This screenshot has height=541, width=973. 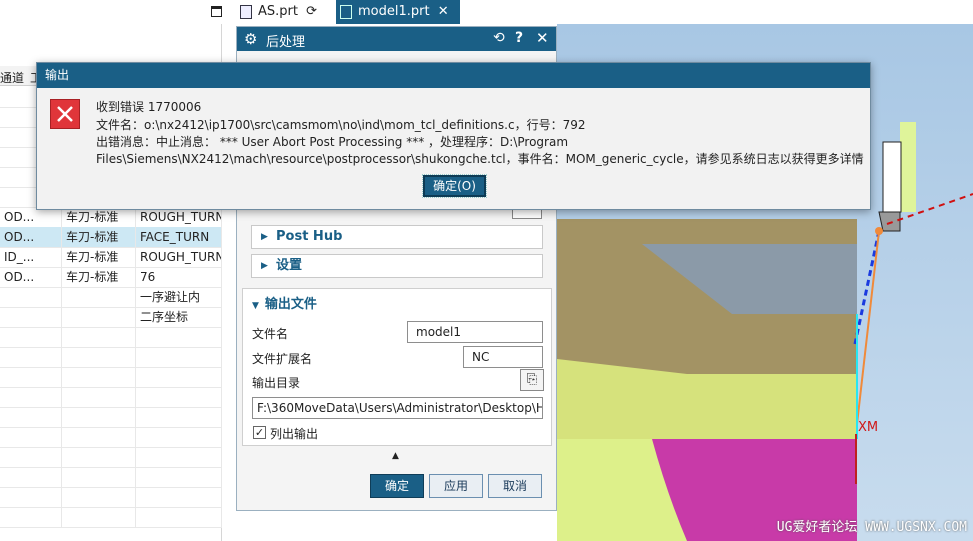 What do you see at coordinates (259, 432) in the screenshot?
I see `list-output-checkbox: ✓` at bounding box center [259, 432].